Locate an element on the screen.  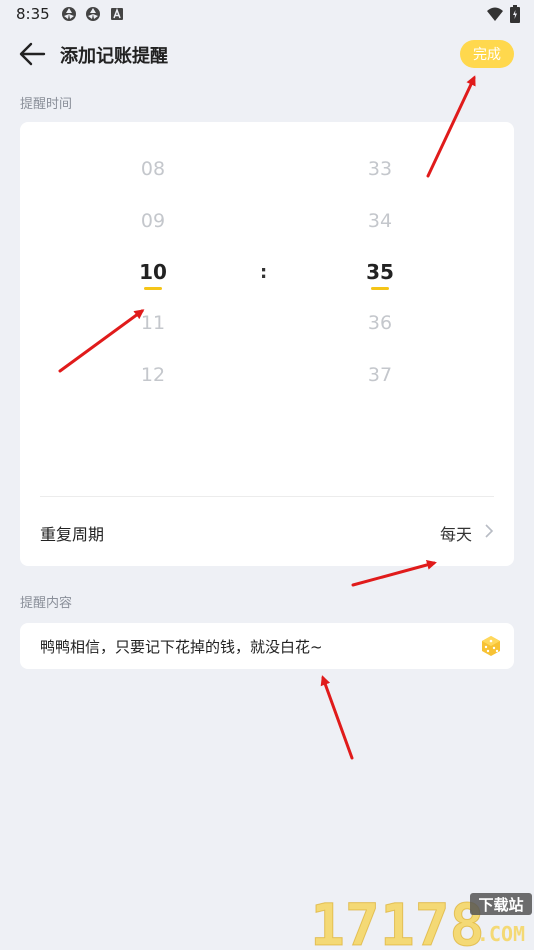
hour-option: 09 is located at coordinates (153, 221).